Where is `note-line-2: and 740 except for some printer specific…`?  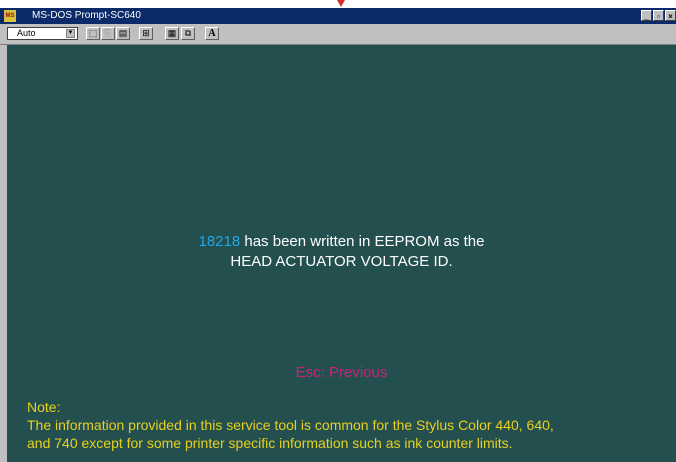
note-line-2: and 740 except for some printer specific… is located at coordinates (270, 443).